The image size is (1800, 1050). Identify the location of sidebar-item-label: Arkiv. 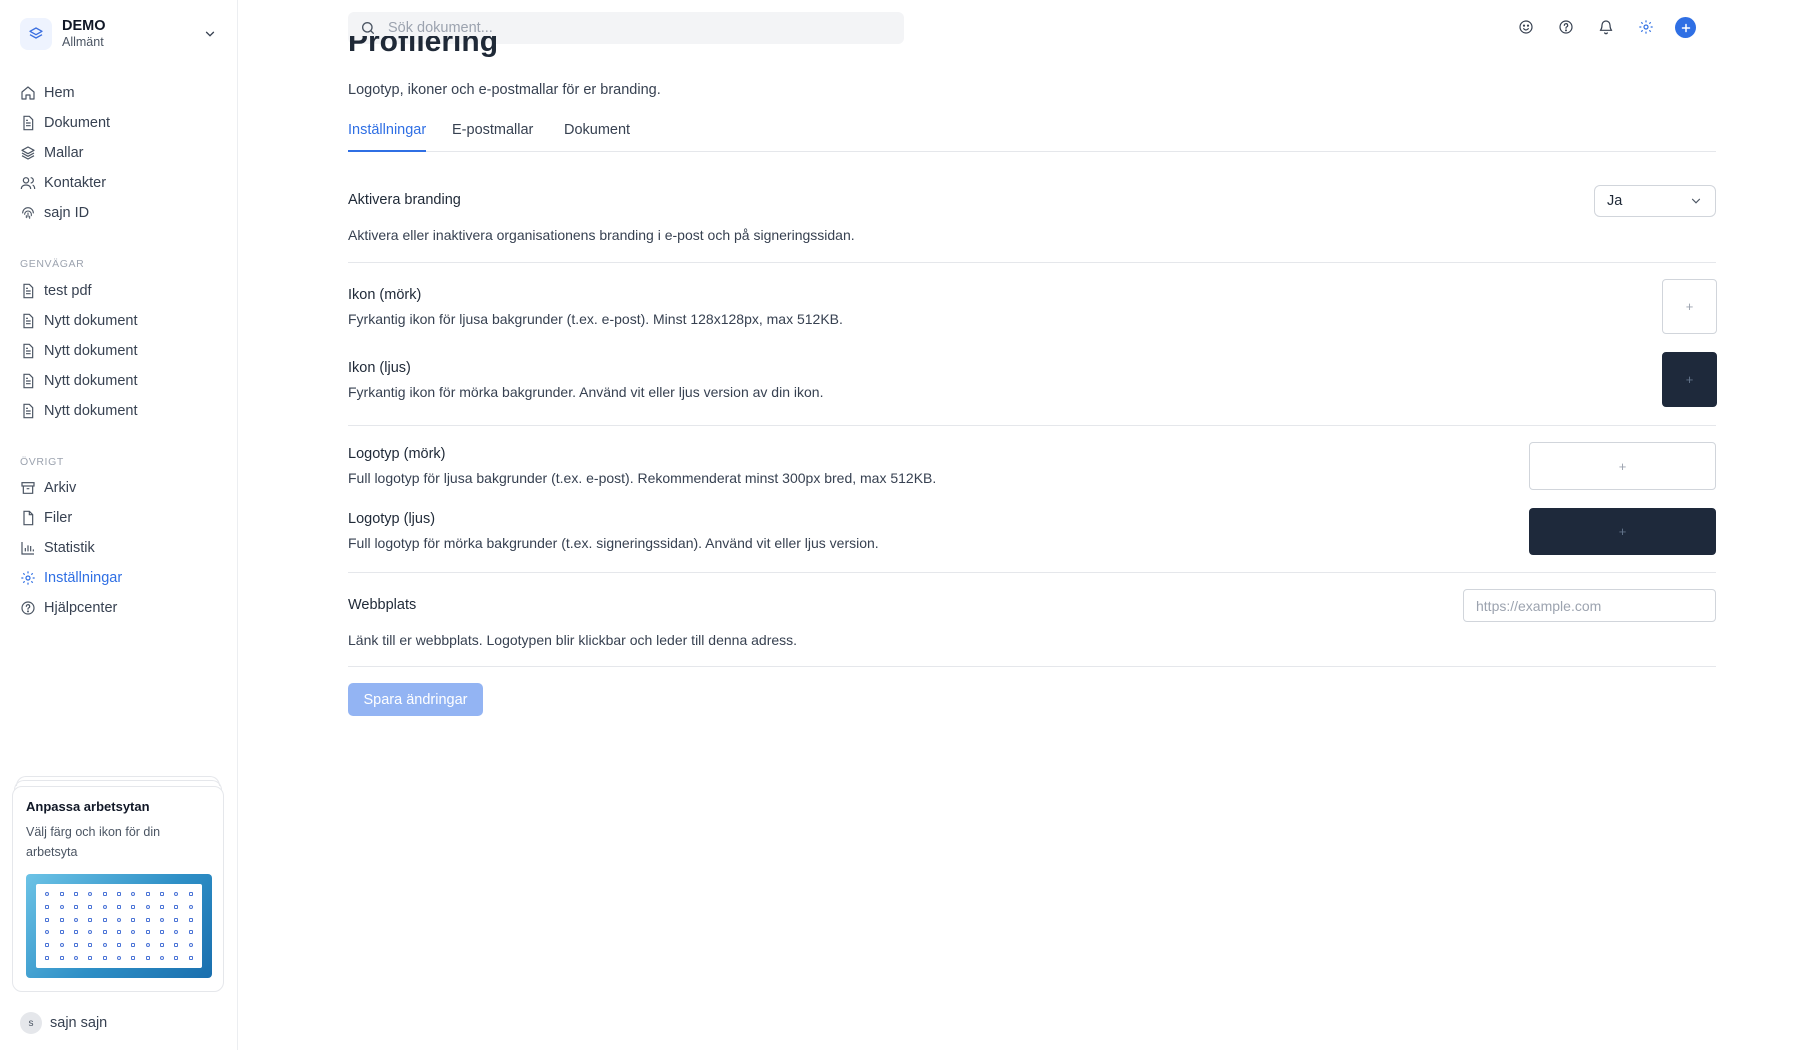
(60, 488).